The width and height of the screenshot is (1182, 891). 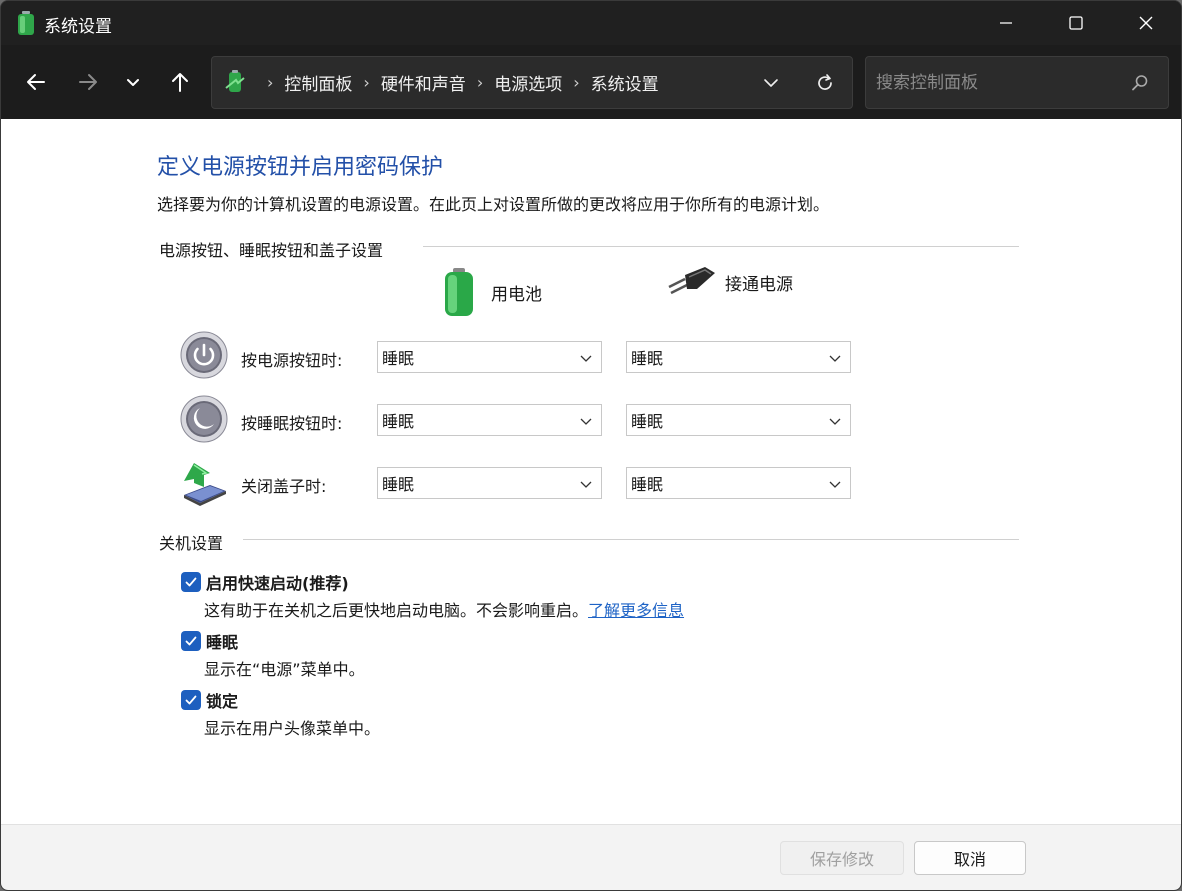 I want to click on plugged-column-header: 接通电源, so click(x=730, y=282).